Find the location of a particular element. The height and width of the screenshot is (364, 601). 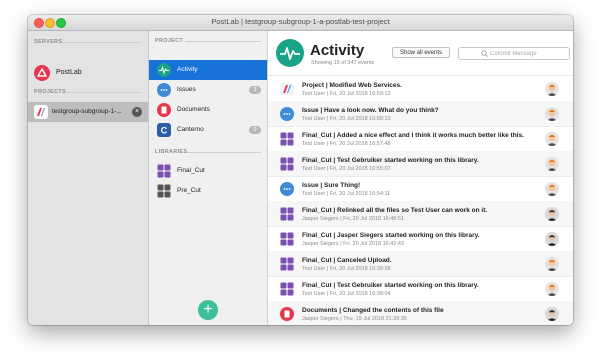

servers-heading: SERVERS is located at coordinates (48, 42).